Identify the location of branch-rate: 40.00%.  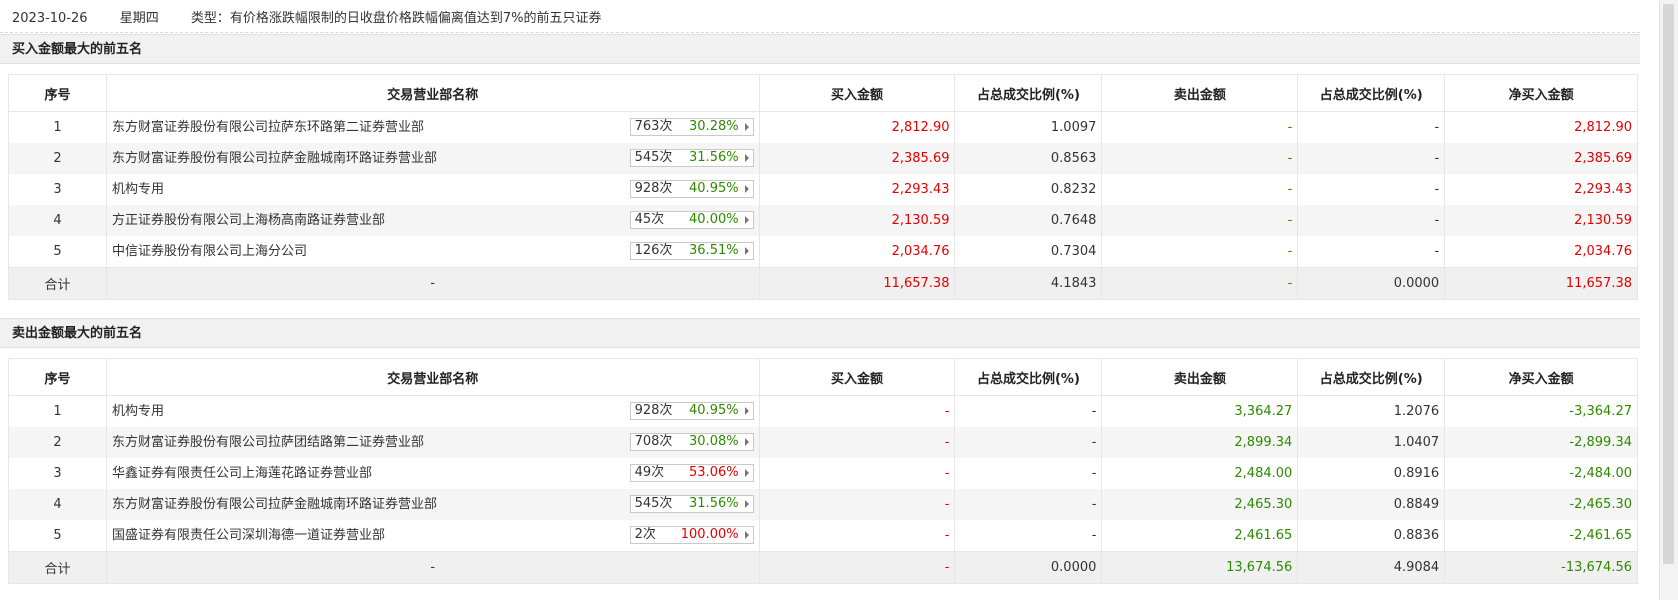
(714, 219).